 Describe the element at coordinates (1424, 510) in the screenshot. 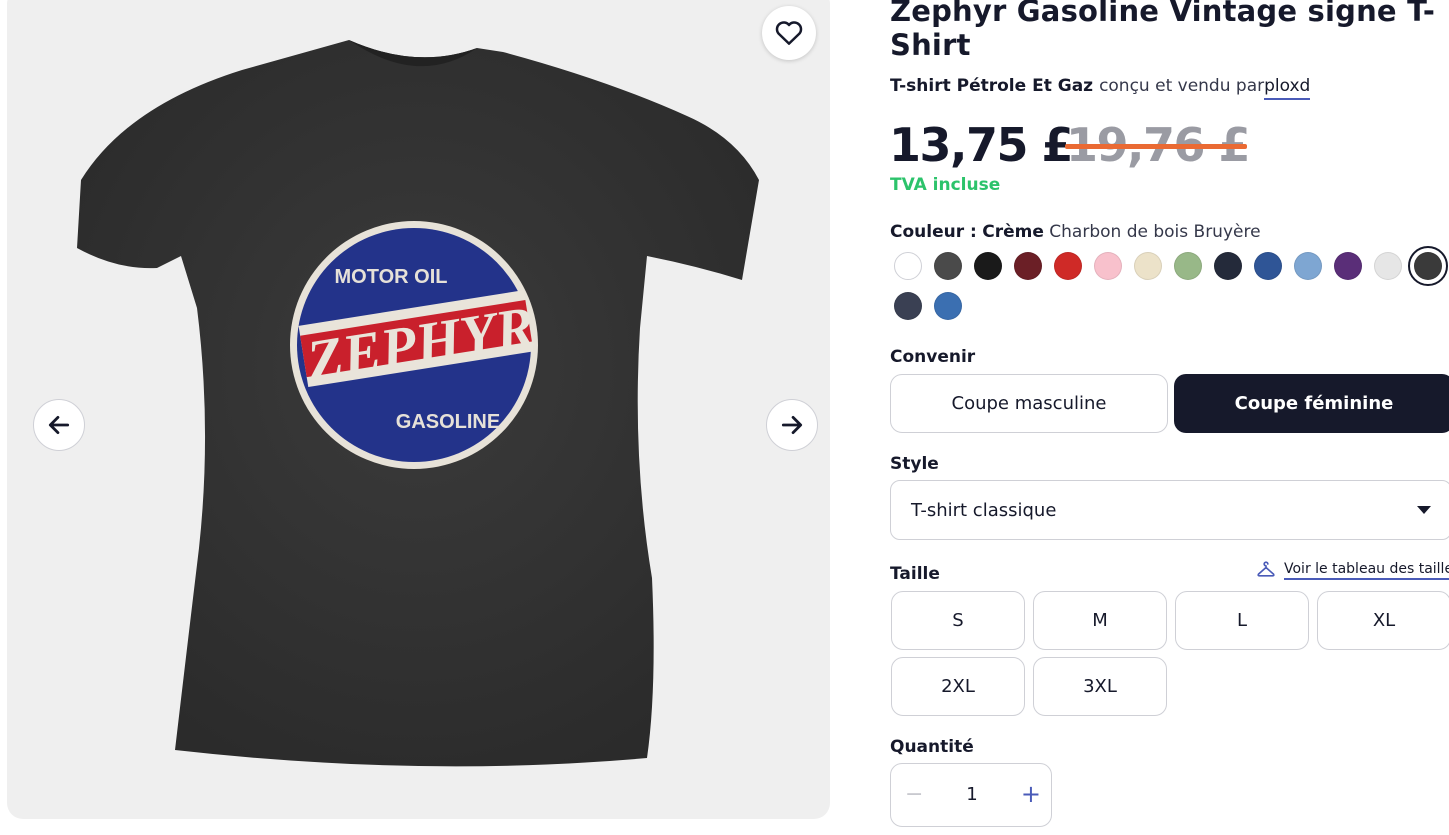

I see `chevron-down-icon` at that location.